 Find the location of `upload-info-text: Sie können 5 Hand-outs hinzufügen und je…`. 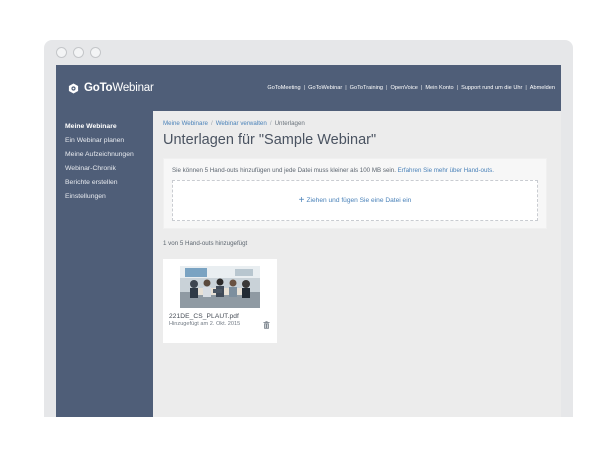

upload-info-text: Sie können 5 Hand-outs hinzufügen und je… is located at coordinates (284, 170).